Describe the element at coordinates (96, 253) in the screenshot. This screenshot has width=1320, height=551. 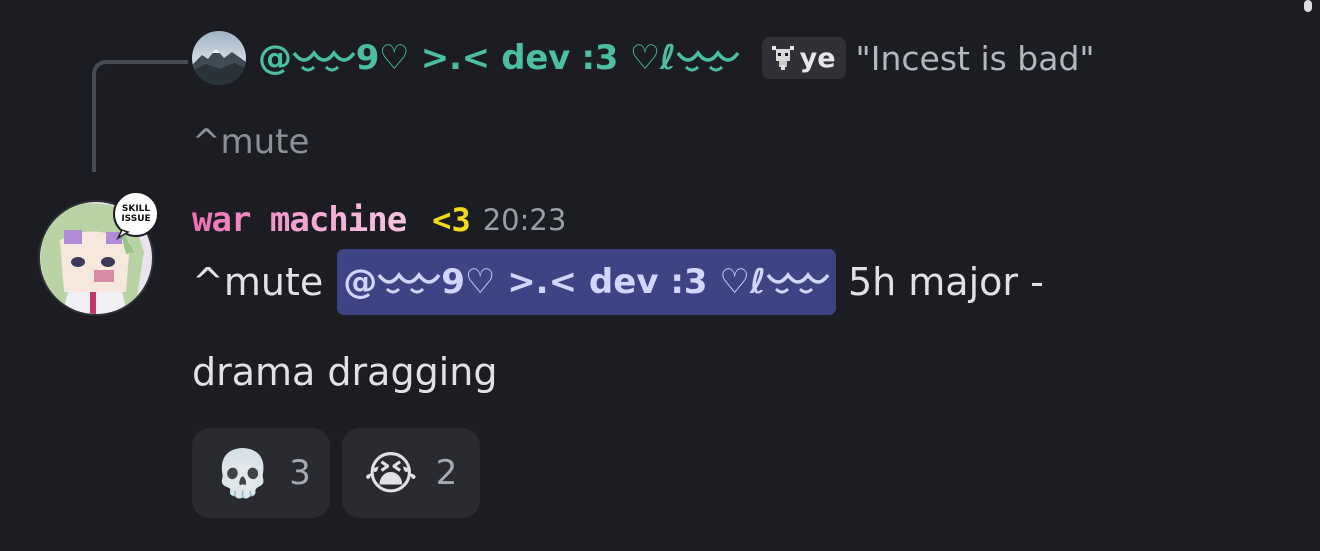
I see `message-author-avatar: SKILL ISSUE` at that location.